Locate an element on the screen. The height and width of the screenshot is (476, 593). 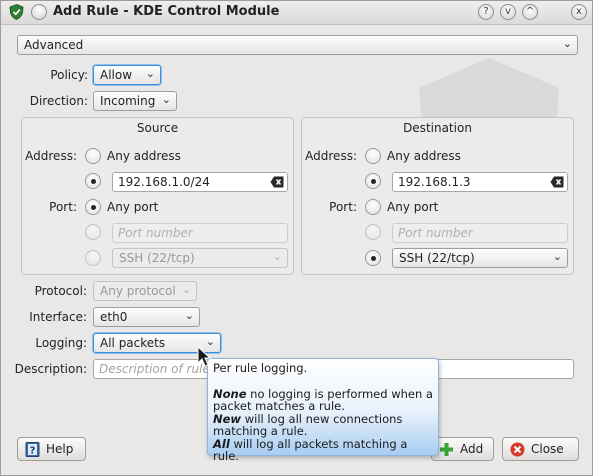
add-button-label: Add is located at coordinates (472, 449).